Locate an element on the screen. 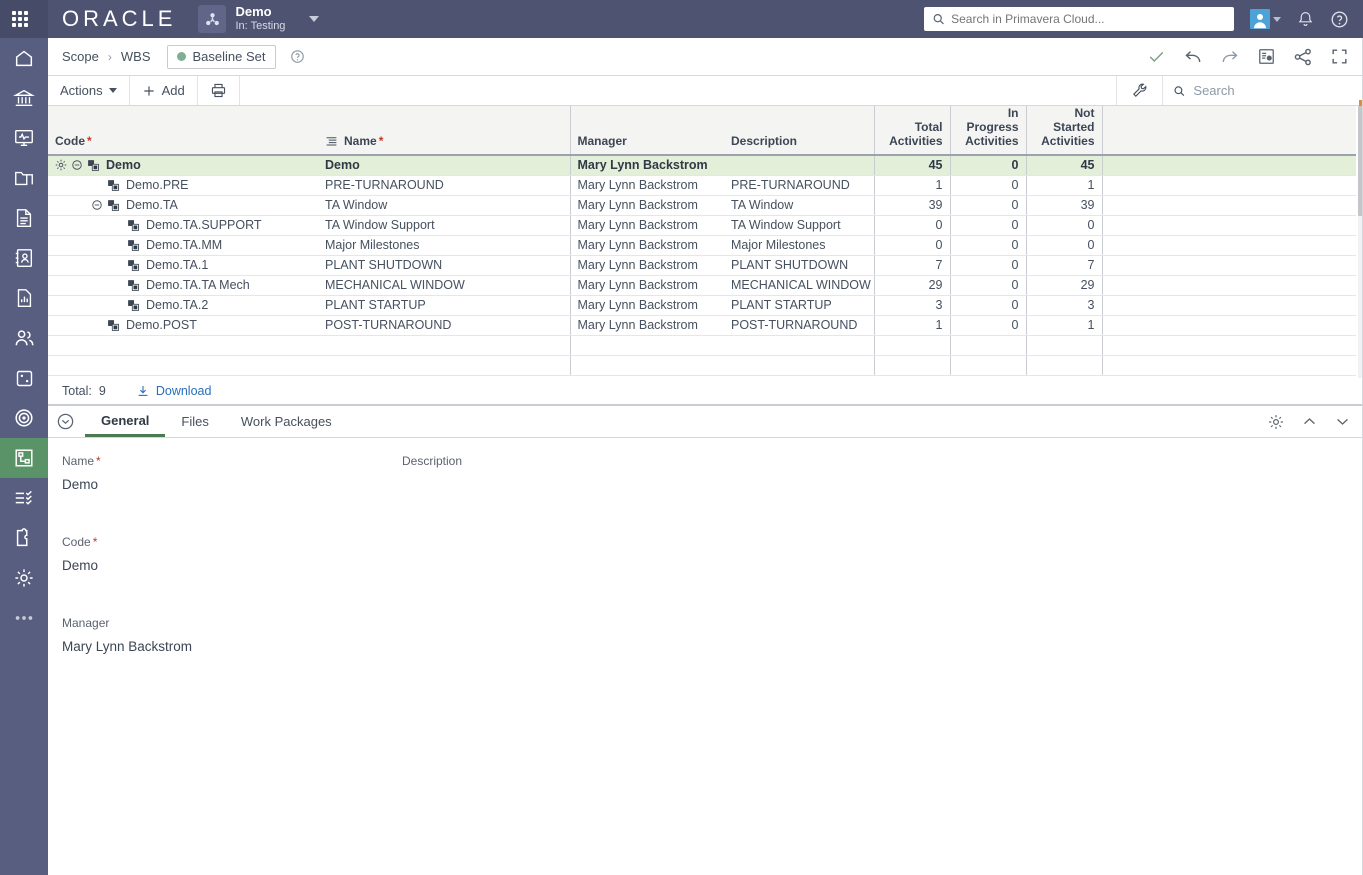  tab-work-packages: Work Packages is located at coordinates (286, 421).